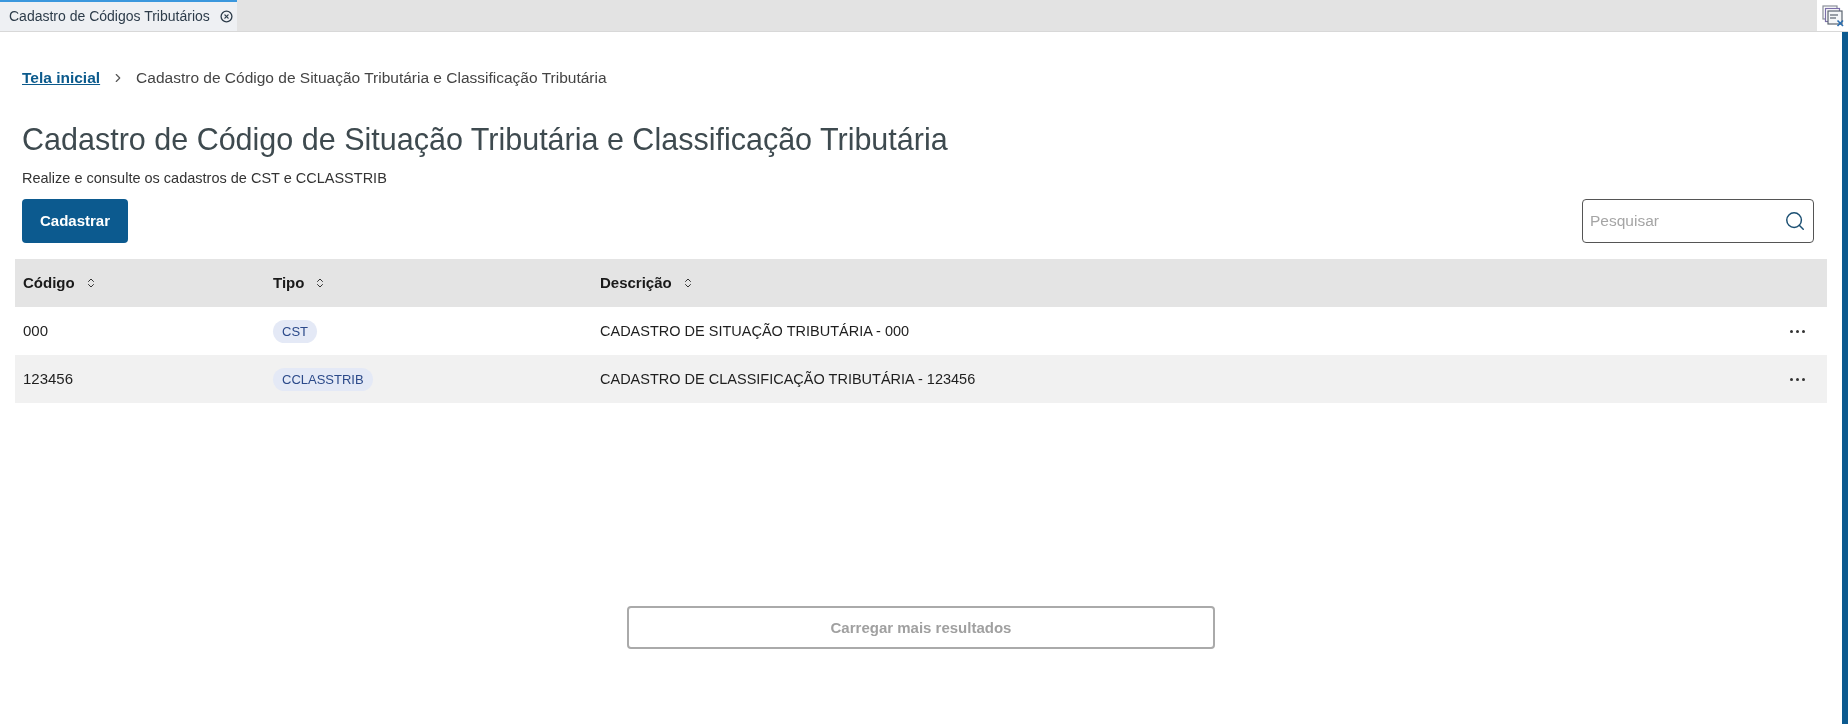 This screenshot has width=1848, height=724. What do you see at coordinates (1698, 221) in the screenshot?
I see `search-field: Pesquisar` at bounding box center [1698, 221].